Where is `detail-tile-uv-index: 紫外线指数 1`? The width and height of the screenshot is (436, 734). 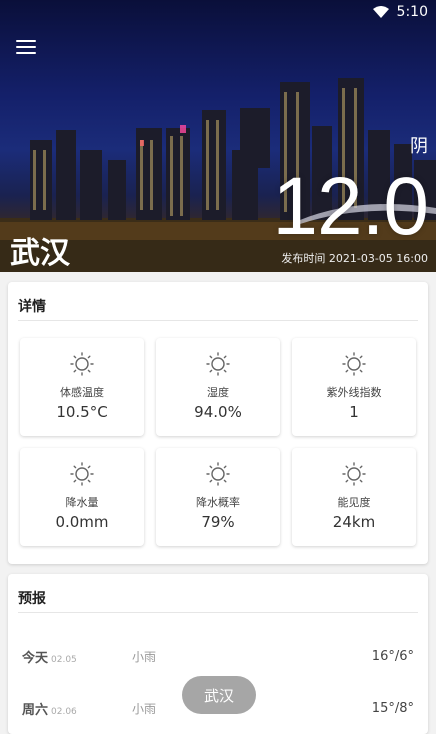
detail-tile-uv-index: 紫外线指数 1 is located at coordinates (354, 387).